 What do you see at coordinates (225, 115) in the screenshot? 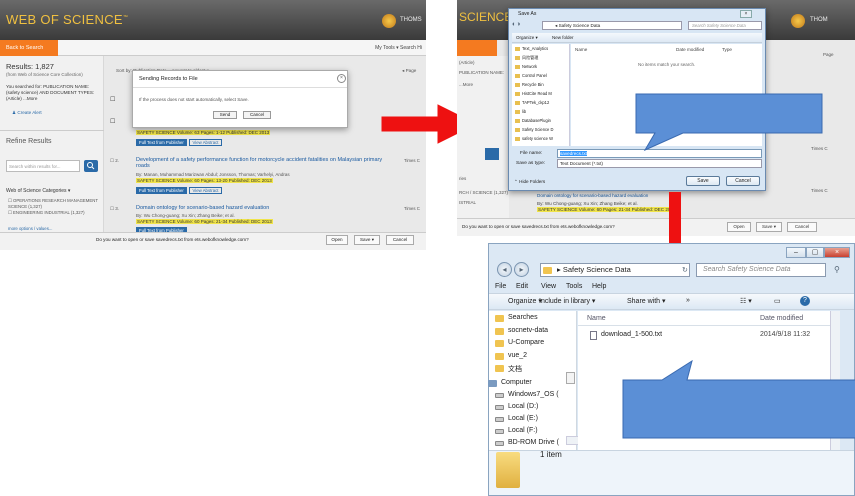
I see `send-button: Send` at bounding box center [225, 115].